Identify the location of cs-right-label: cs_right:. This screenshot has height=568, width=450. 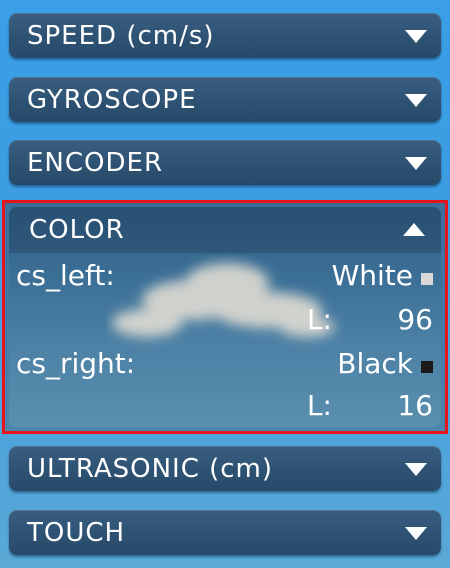
(76, 363).